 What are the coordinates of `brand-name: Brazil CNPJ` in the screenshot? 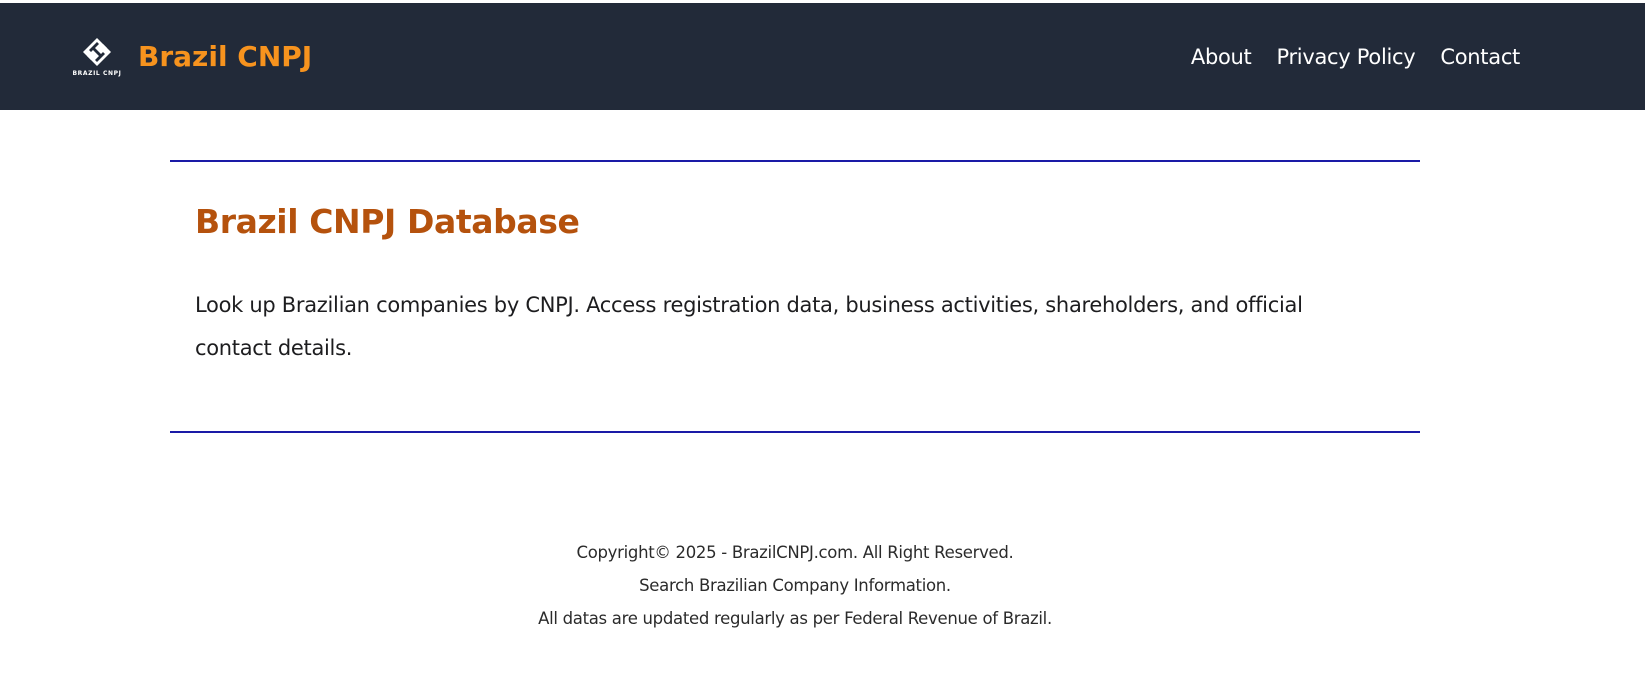 It's located at (225, 56).